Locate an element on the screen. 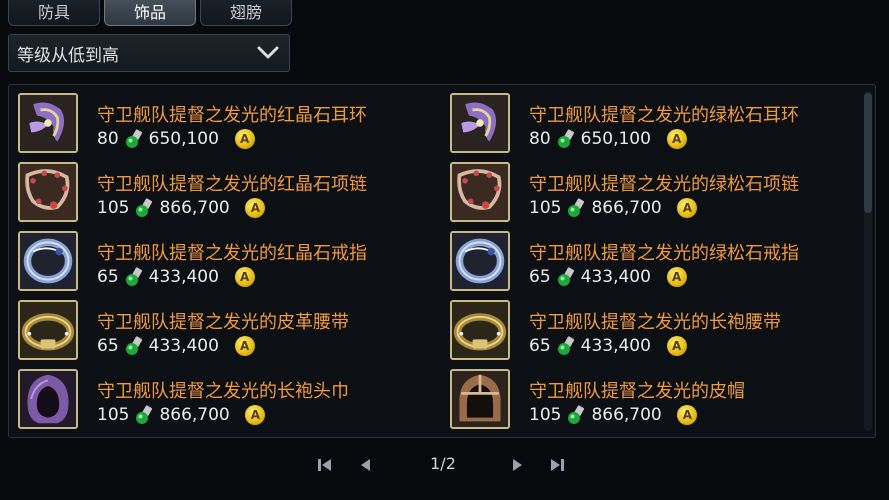 This screenshot has height=500, width=889. list-item: 守卫舰队提督之发光的红晶石项链 105 866,700 A is located at coordinates (225, 193).